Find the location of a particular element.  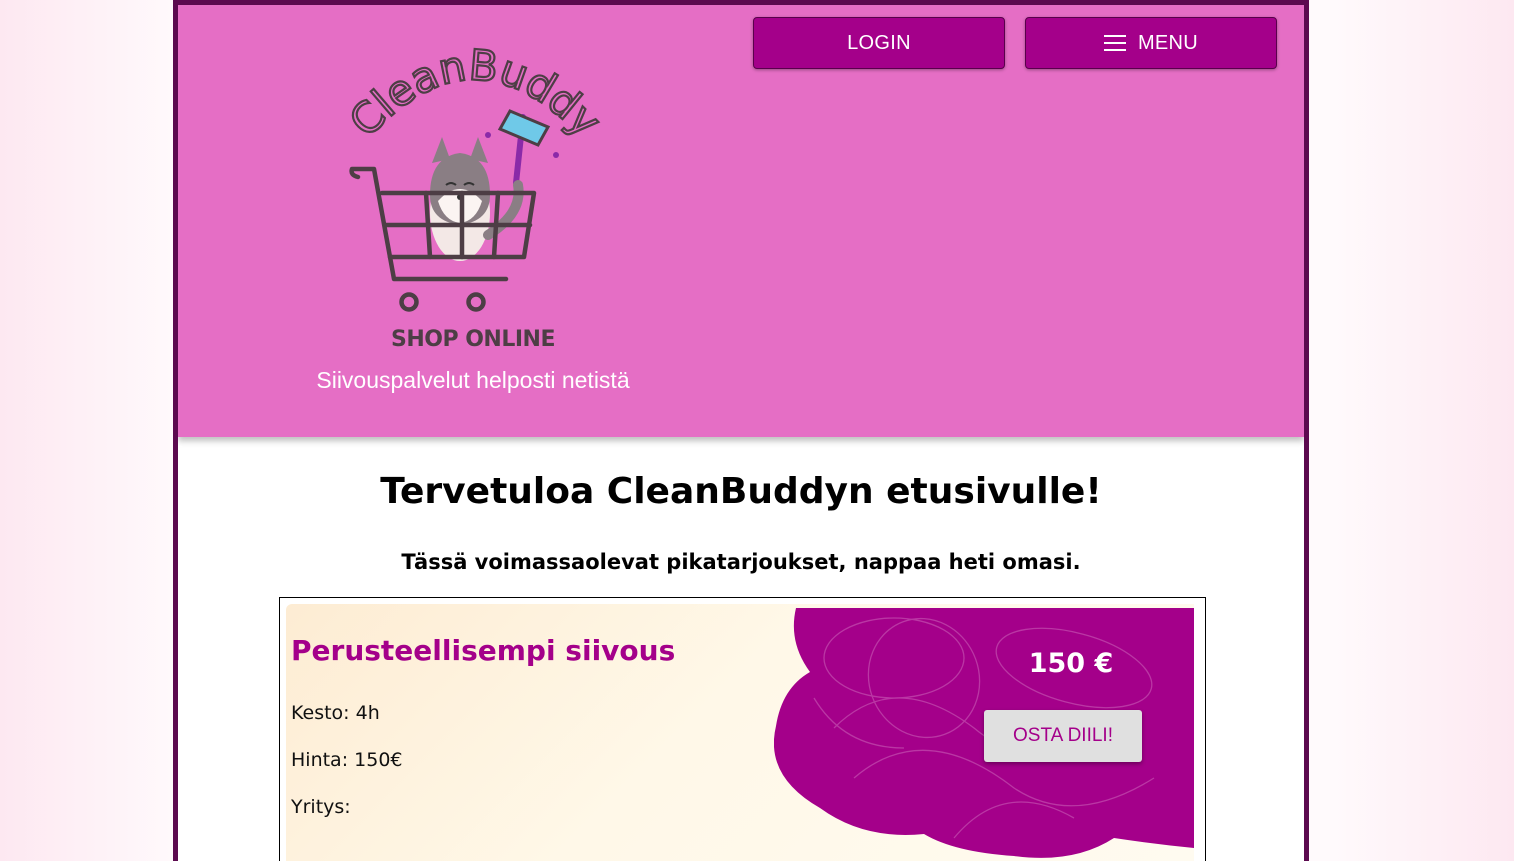

svg-text: CleanBuddy is located at coordinates (474, 95).